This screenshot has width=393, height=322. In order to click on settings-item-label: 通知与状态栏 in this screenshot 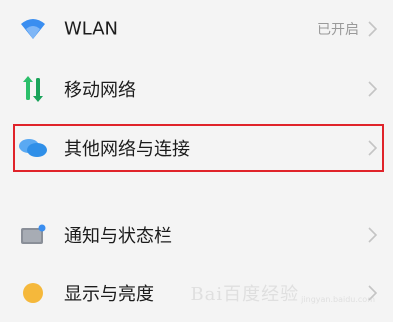, I will do `click(118, 236)`.